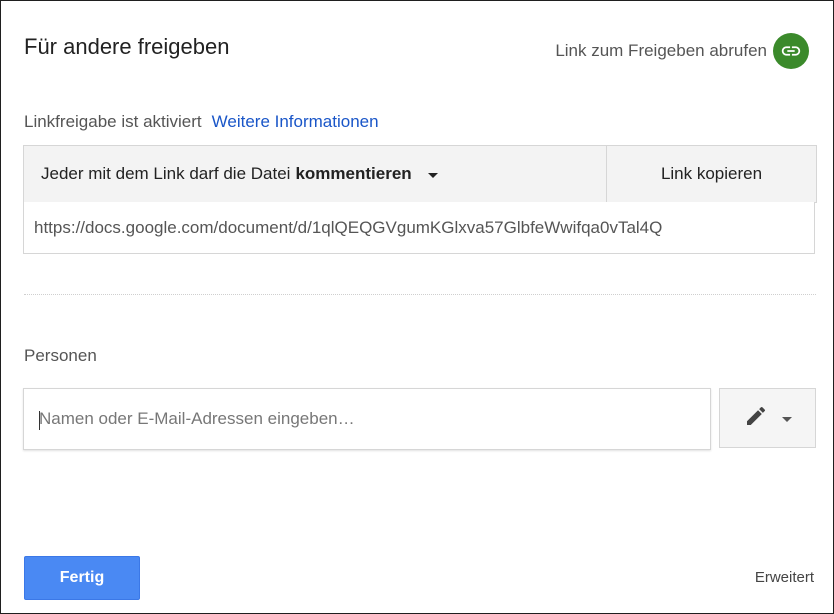 This screenshot has height=614, width=834. What do you see at coordinates (60, 355) in the screenshot?
I see `people-section-label: Personen` at bounding box center [60, 355].